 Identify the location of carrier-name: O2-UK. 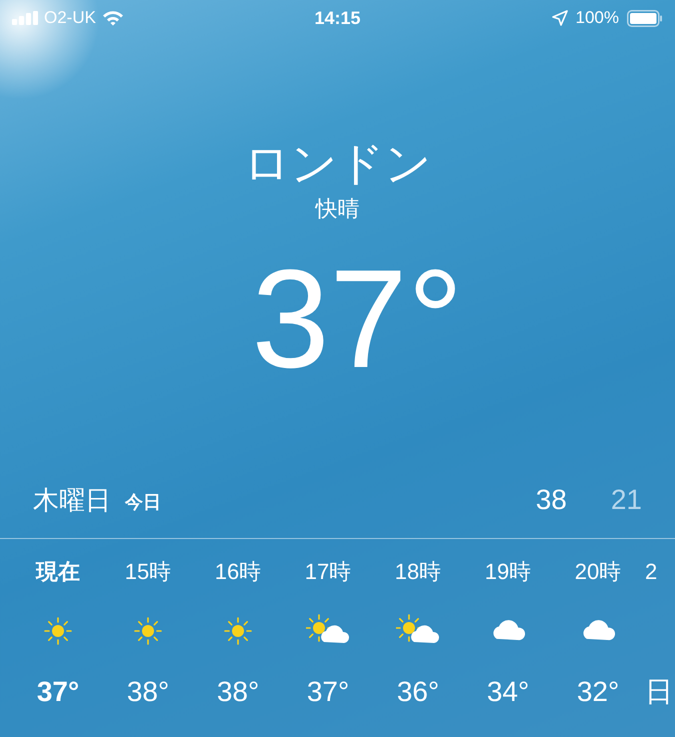
(70, 18).